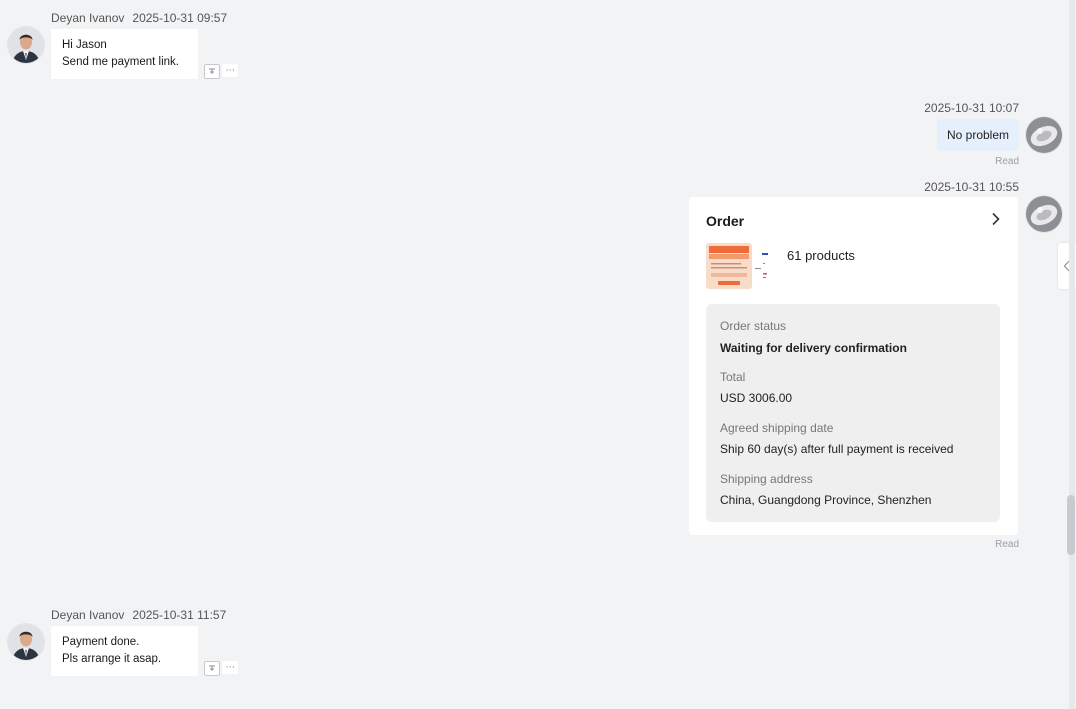 This screenshot has width=1076, height=709. Describe the element at coordinates (112, 659) in the screenshot. I see `message-line: Pls arrange it asap.` at that location.